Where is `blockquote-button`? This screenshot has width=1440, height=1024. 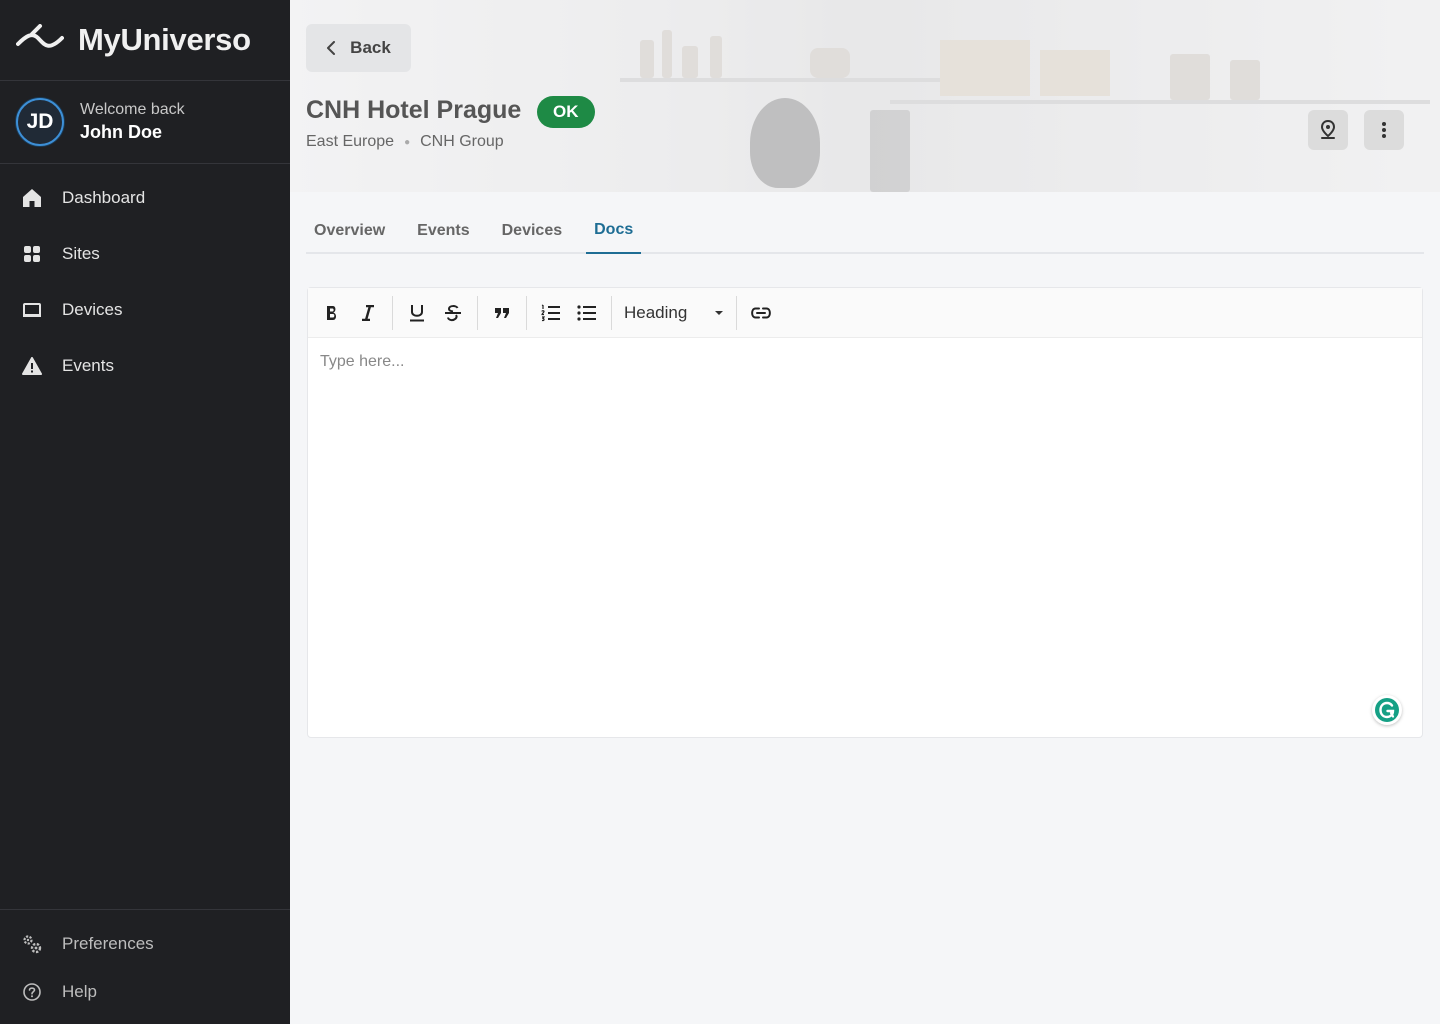
blockquote-button is located at coordinates (502, 313).